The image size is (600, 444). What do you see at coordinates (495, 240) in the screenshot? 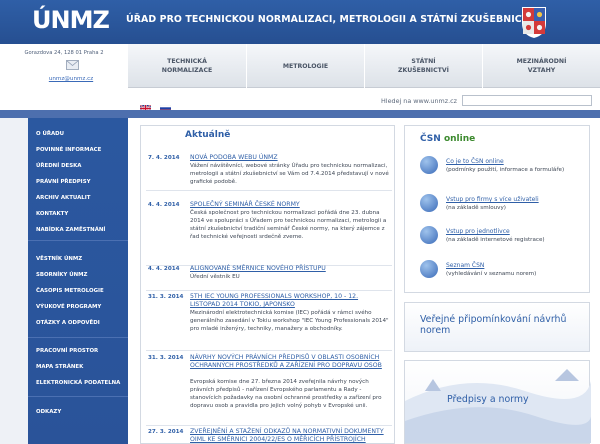
I see `csn-link-description: (na základě internetové registrace)` at bounding box center [495, 240].